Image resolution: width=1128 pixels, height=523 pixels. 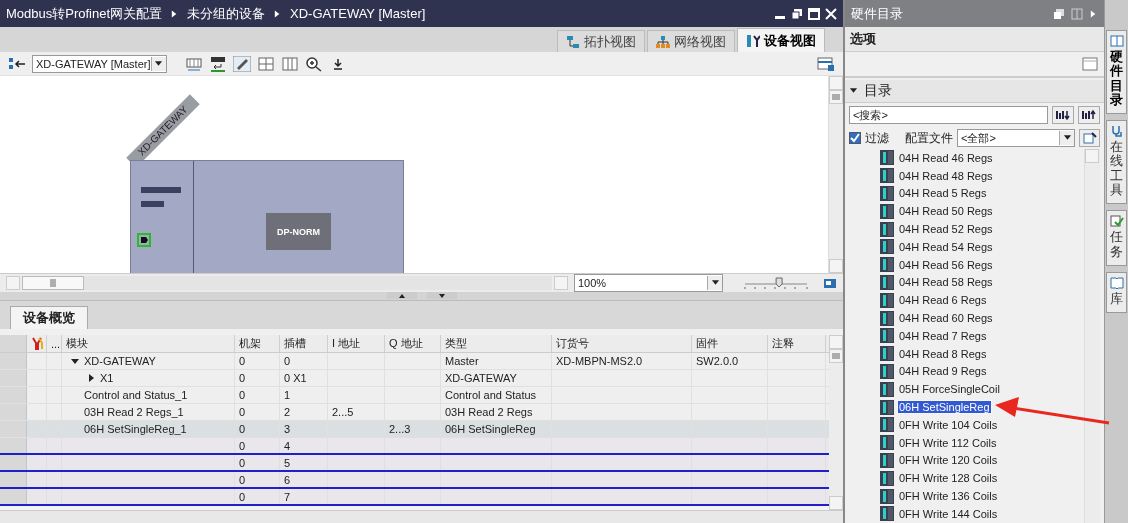 What do you see at coordinates (982, 371) in the screenshot?
I see `catalog-item: 04H Read 9 Regs` at bounding box center [982, 371].